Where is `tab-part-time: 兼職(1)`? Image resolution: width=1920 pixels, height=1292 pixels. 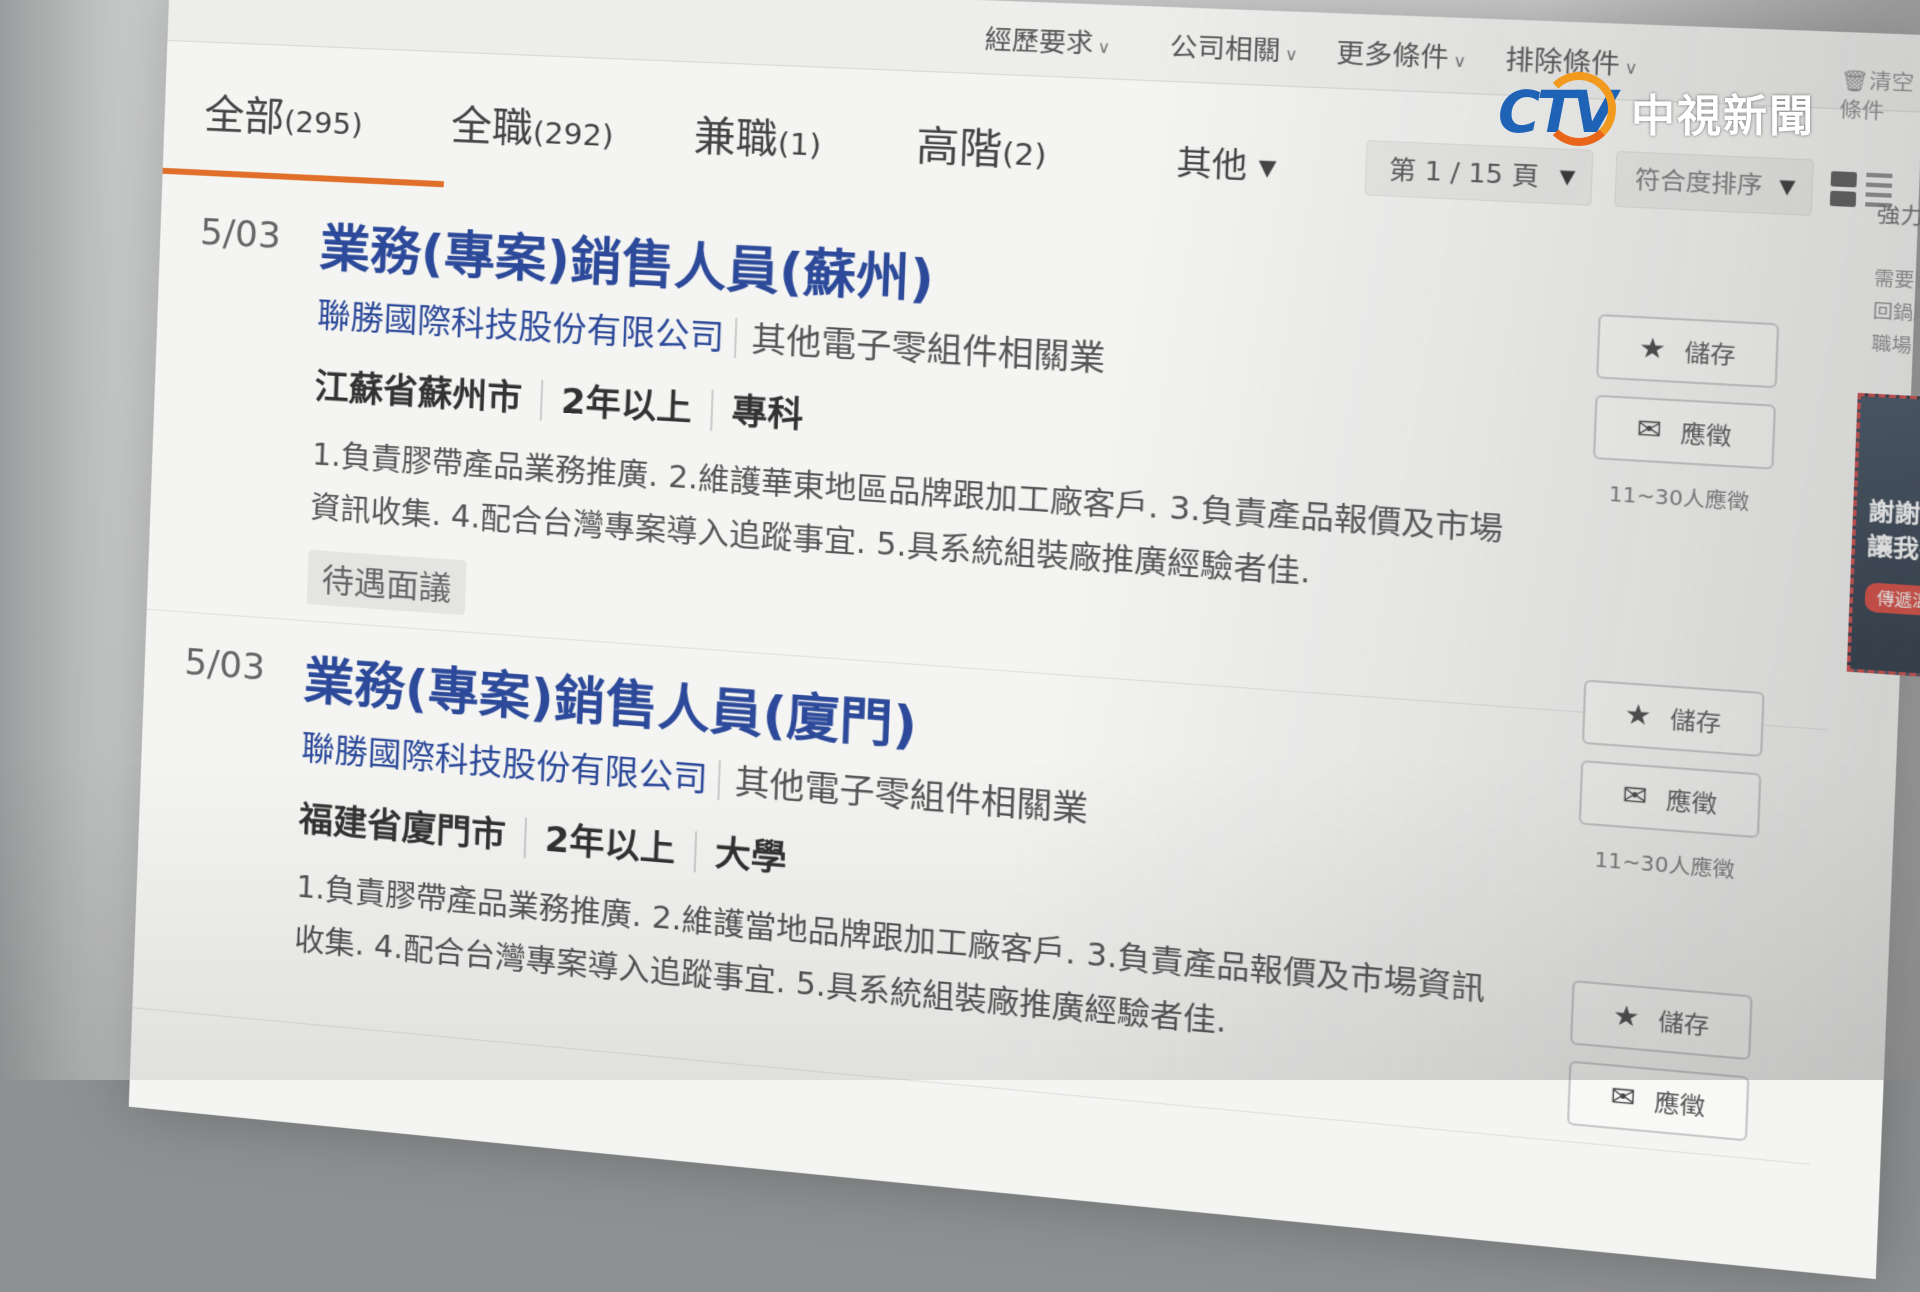
tab-part-time: 兼職(1) is located at coordinates (758, 135).